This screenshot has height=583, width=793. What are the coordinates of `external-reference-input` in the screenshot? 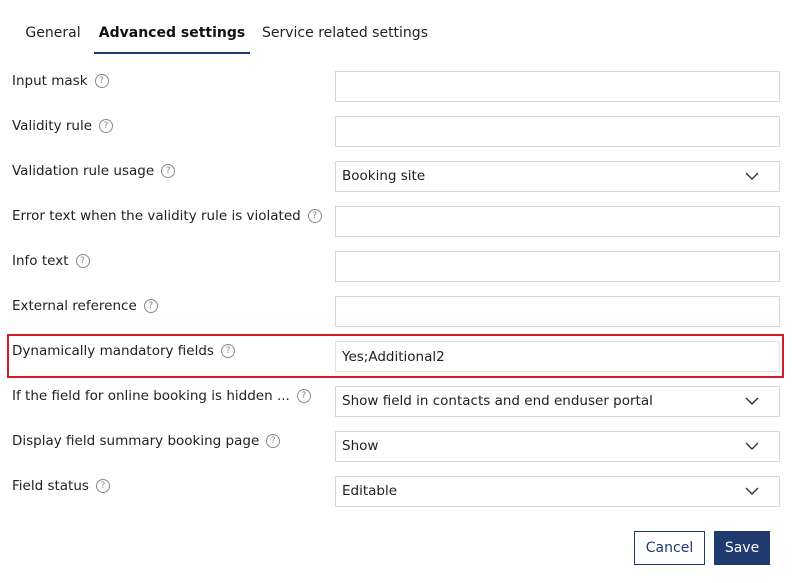 It's located at (557, 311).